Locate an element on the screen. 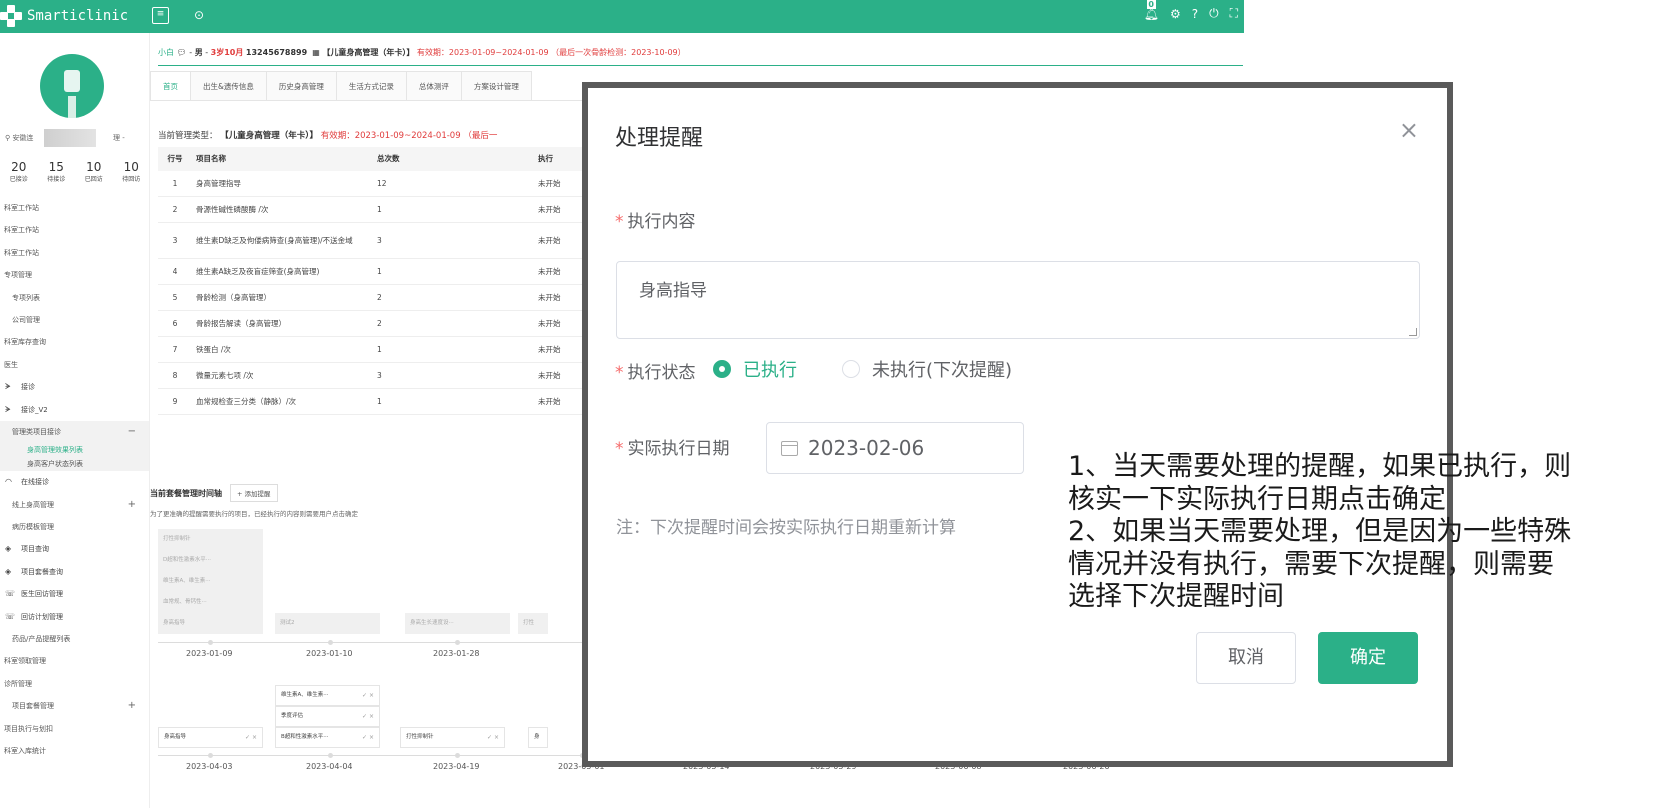  sidebar-item-11: 身高管理效果列表 is located at coordinates (74, 450).